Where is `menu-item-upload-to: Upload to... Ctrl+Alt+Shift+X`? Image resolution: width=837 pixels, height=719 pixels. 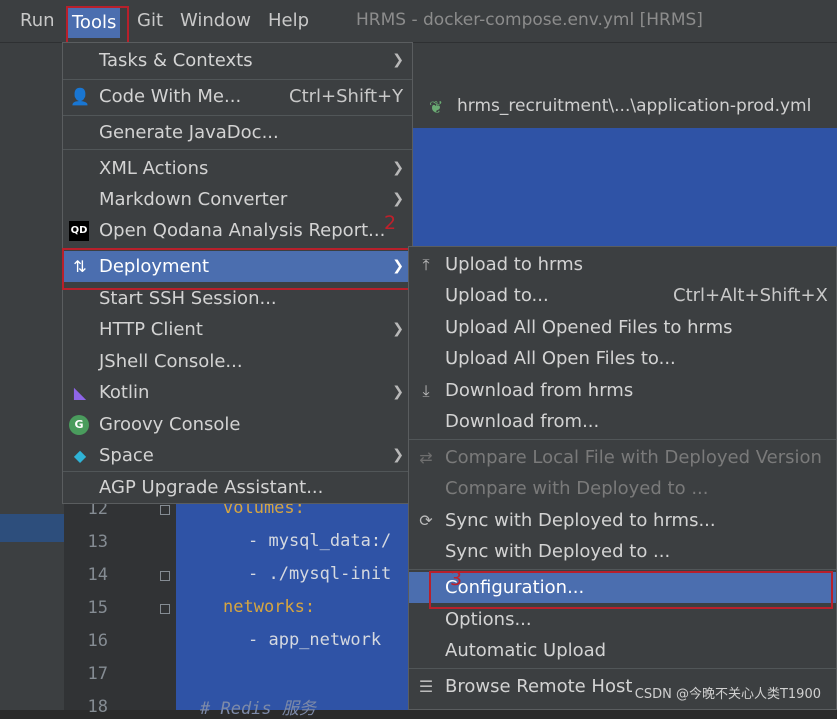 menu-item-upload-to: Upload to... Ctrl+Alt+Shift+X is located at coordinates (622, 295).